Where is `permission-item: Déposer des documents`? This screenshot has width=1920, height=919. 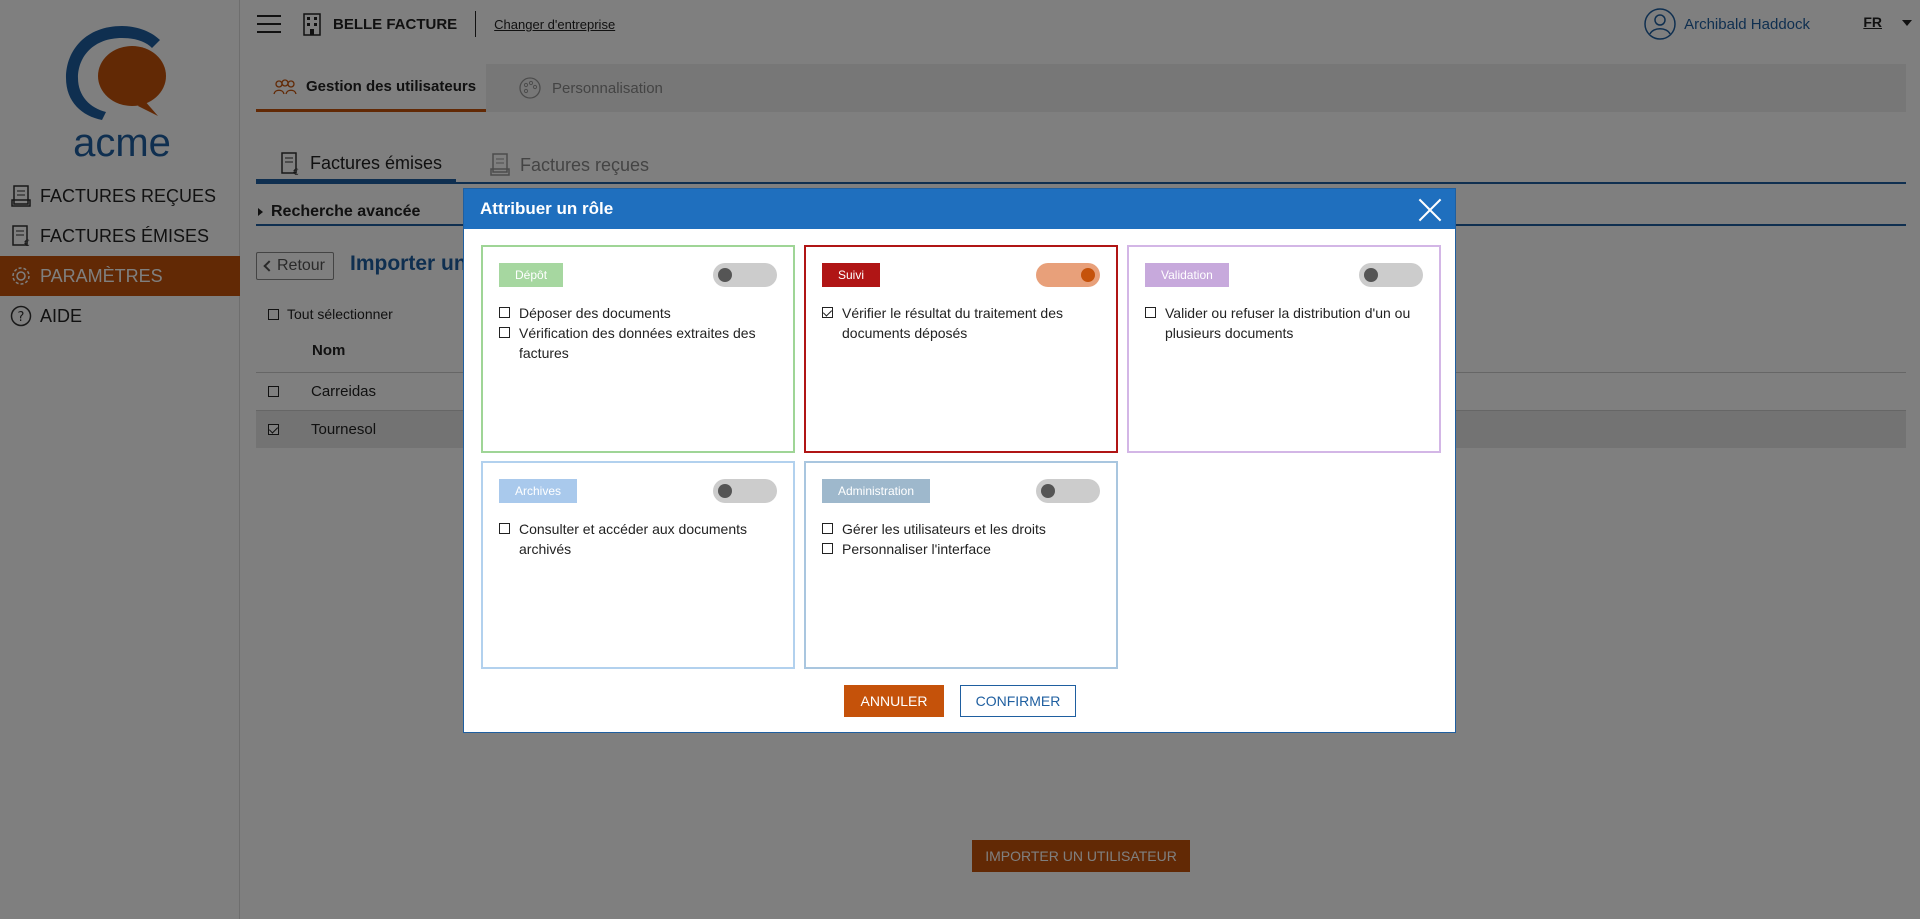 permission-item: Déposer des documents is located at coordinates (638, 313).